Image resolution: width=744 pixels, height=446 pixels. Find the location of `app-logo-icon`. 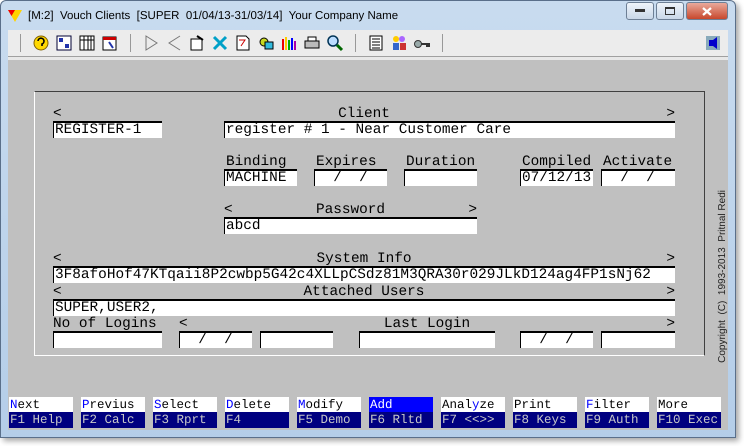

app-logo-icon is located at coordinates (15, 16).